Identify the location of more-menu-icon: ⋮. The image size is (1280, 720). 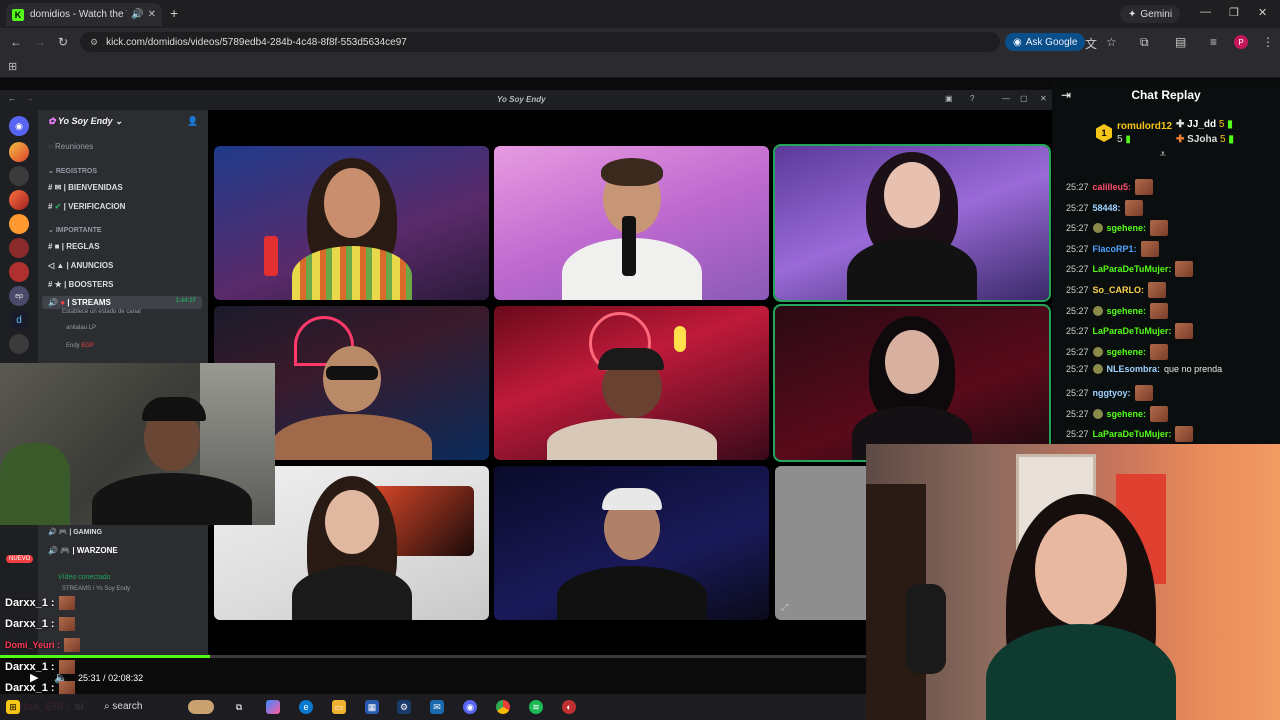
(1268, 42).